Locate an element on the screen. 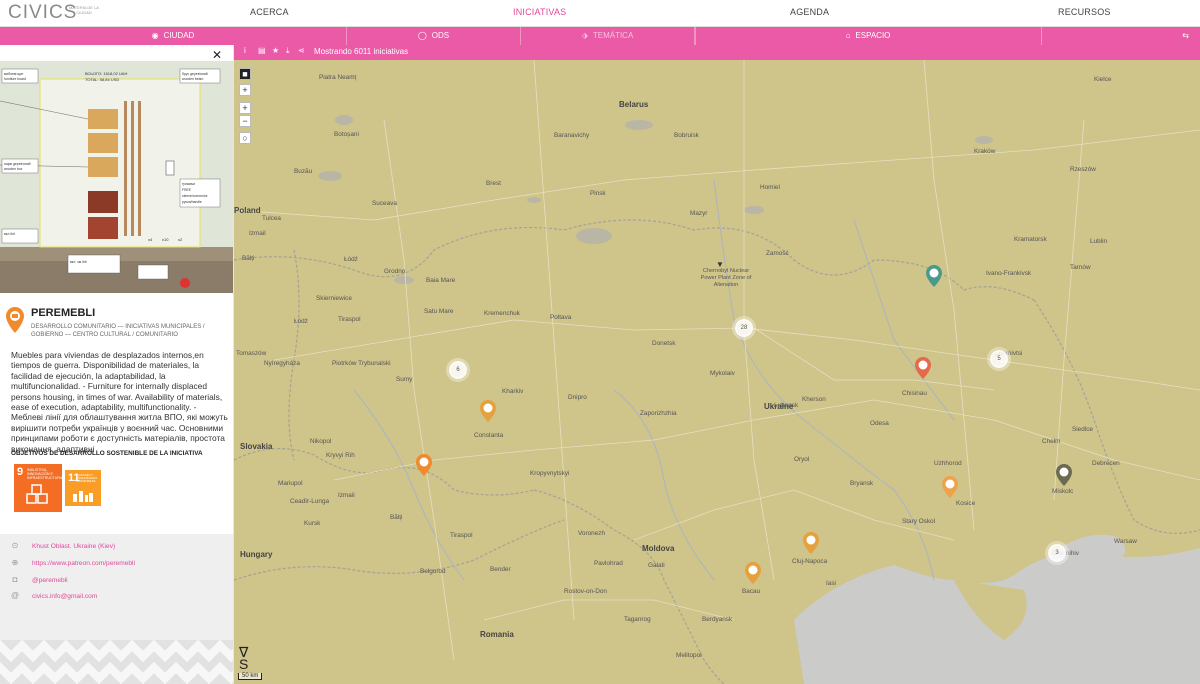  city-iasi: Voronezh is located at coordinates (592, 533).